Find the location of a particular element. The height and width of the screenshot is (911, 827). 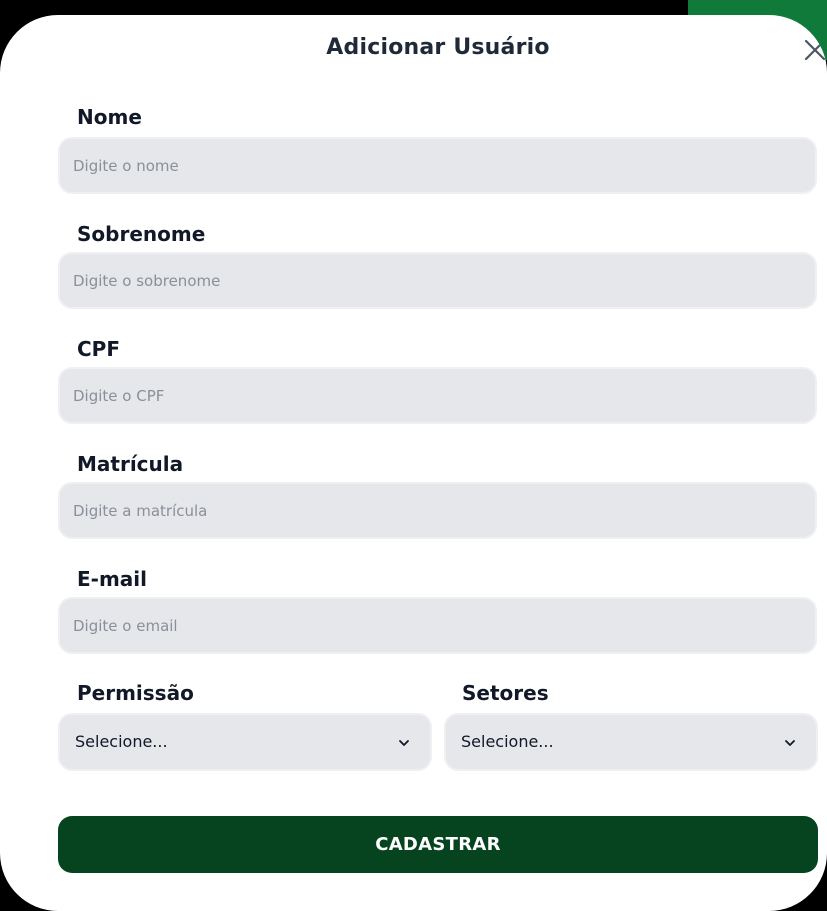

setores-label: Setores is located at coordinates (505, 693).